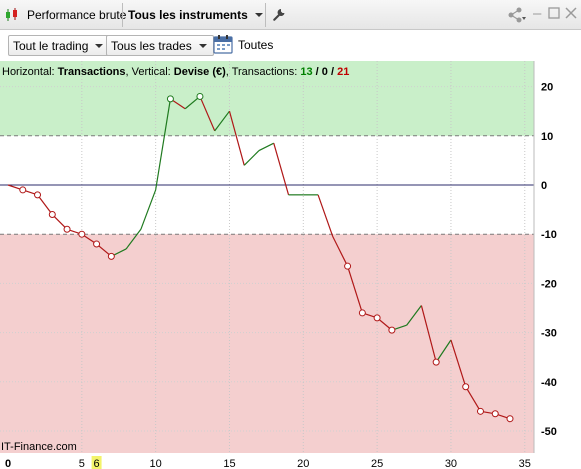  Describe the element at coordinates (268, 462) in the screenshot. I see `x-axis-ticks: 0 5 6 10 15 20 25 30 35` at that location.